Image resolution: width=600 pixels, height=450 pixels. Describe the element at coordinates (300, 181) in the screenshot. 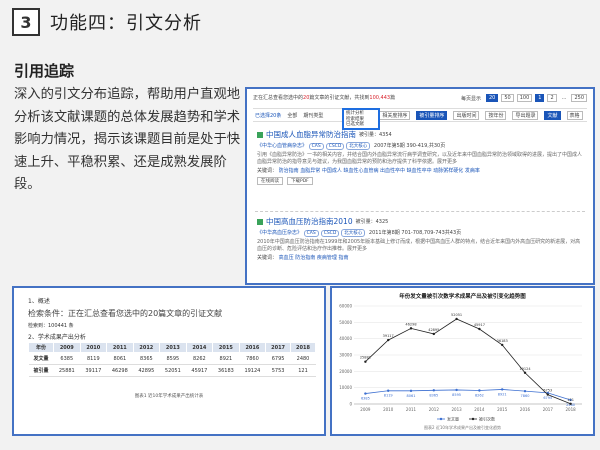

I see `download-pdf-button: 下载PDF` at that location.